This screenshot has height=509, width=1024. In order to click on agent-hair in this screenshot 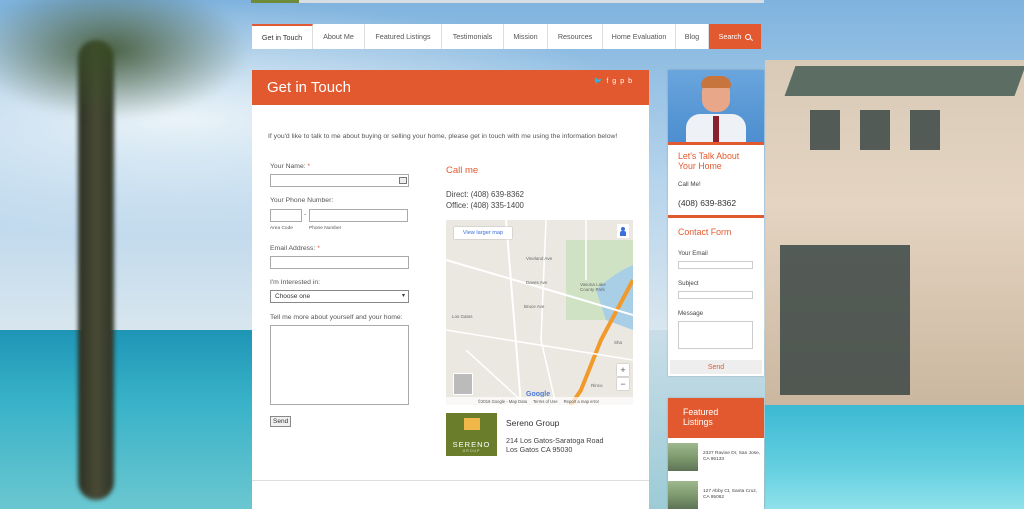, I will do `click(716, 82)`.